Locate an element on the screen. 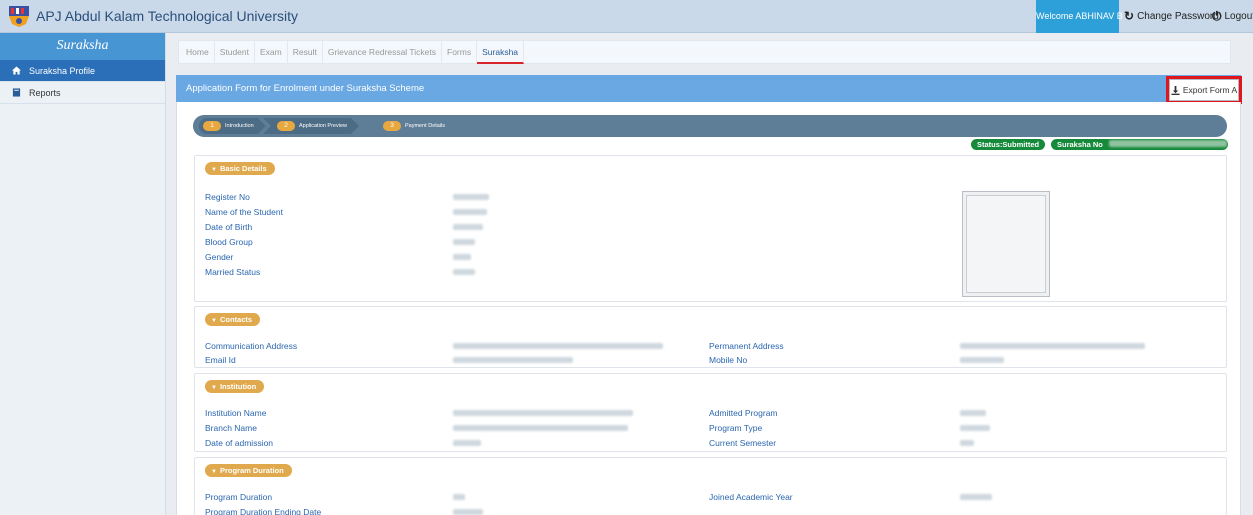 The image size is (1253, 515). field-label: Married Status is located at coordinates (233, 272).